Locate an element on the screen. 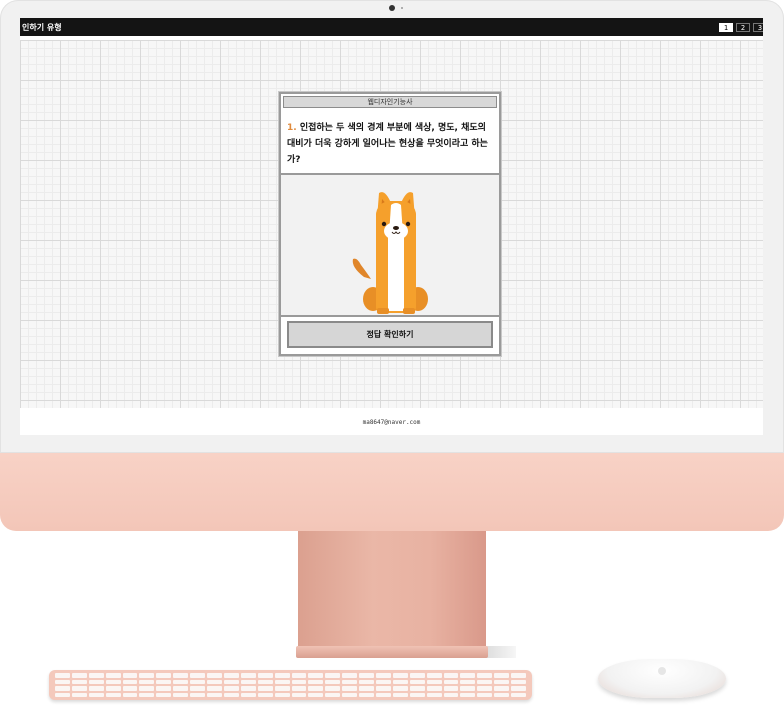 The width and height of the screenshot is (784, 707). footer: ma8647@naver.com is located at coordinates (391, 421).